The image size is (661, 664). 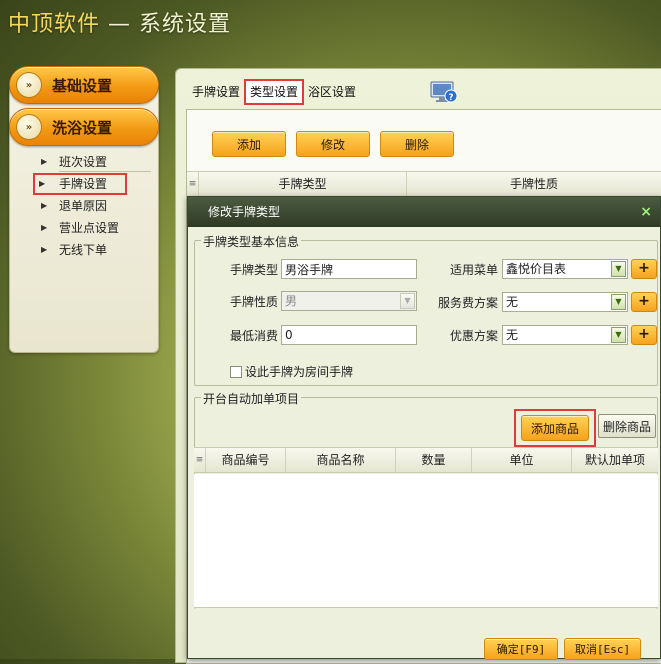 What do you see at coordinates (253, 269) in the screenshot?
I see `field-label: 手牌类型` at bounding box center [253, 269].